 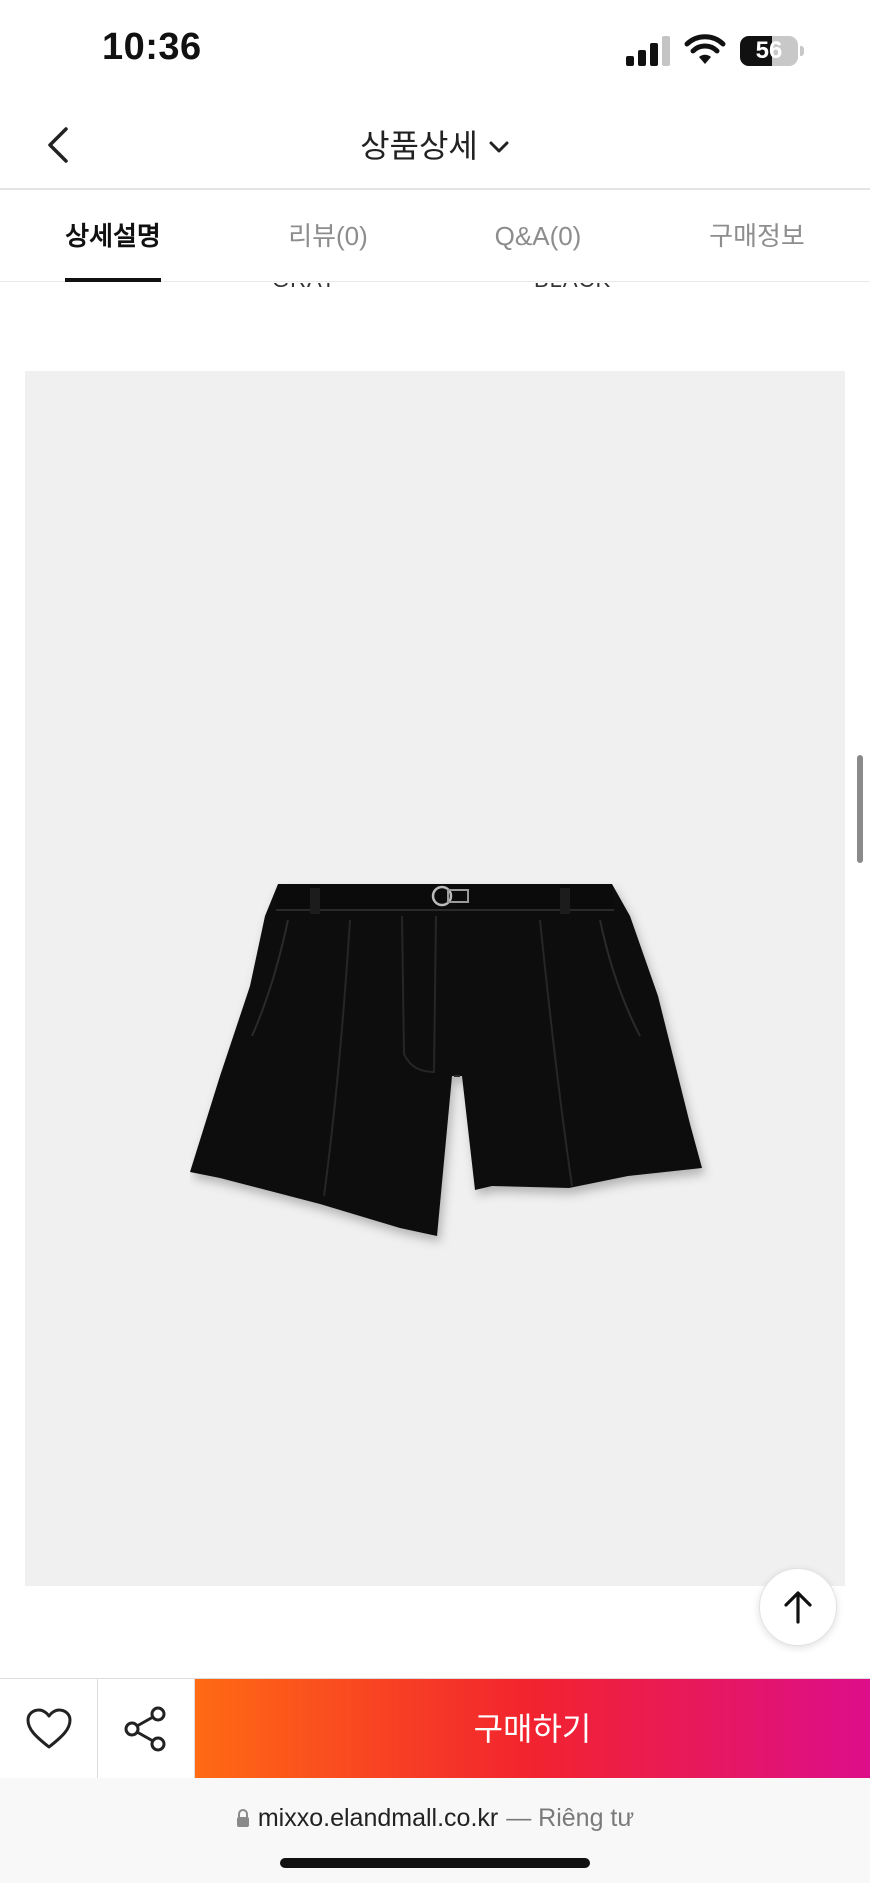 I want to click on status-bar: 10:36 56, so click(x=435, y=50).